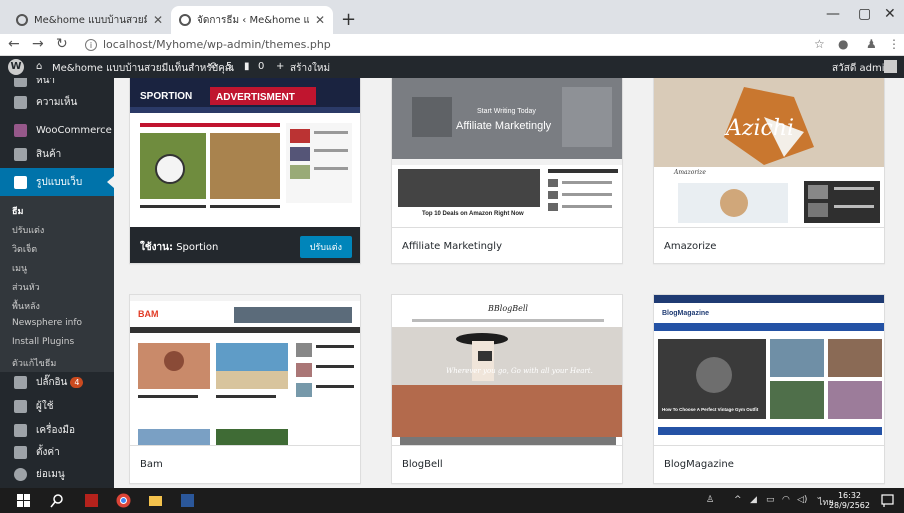 This screenshot has height=513, width=904. What do you see at coordinates (710, 500) in the screenshot?
I see `people-icon: ♙` at bounding box center [710, 500].